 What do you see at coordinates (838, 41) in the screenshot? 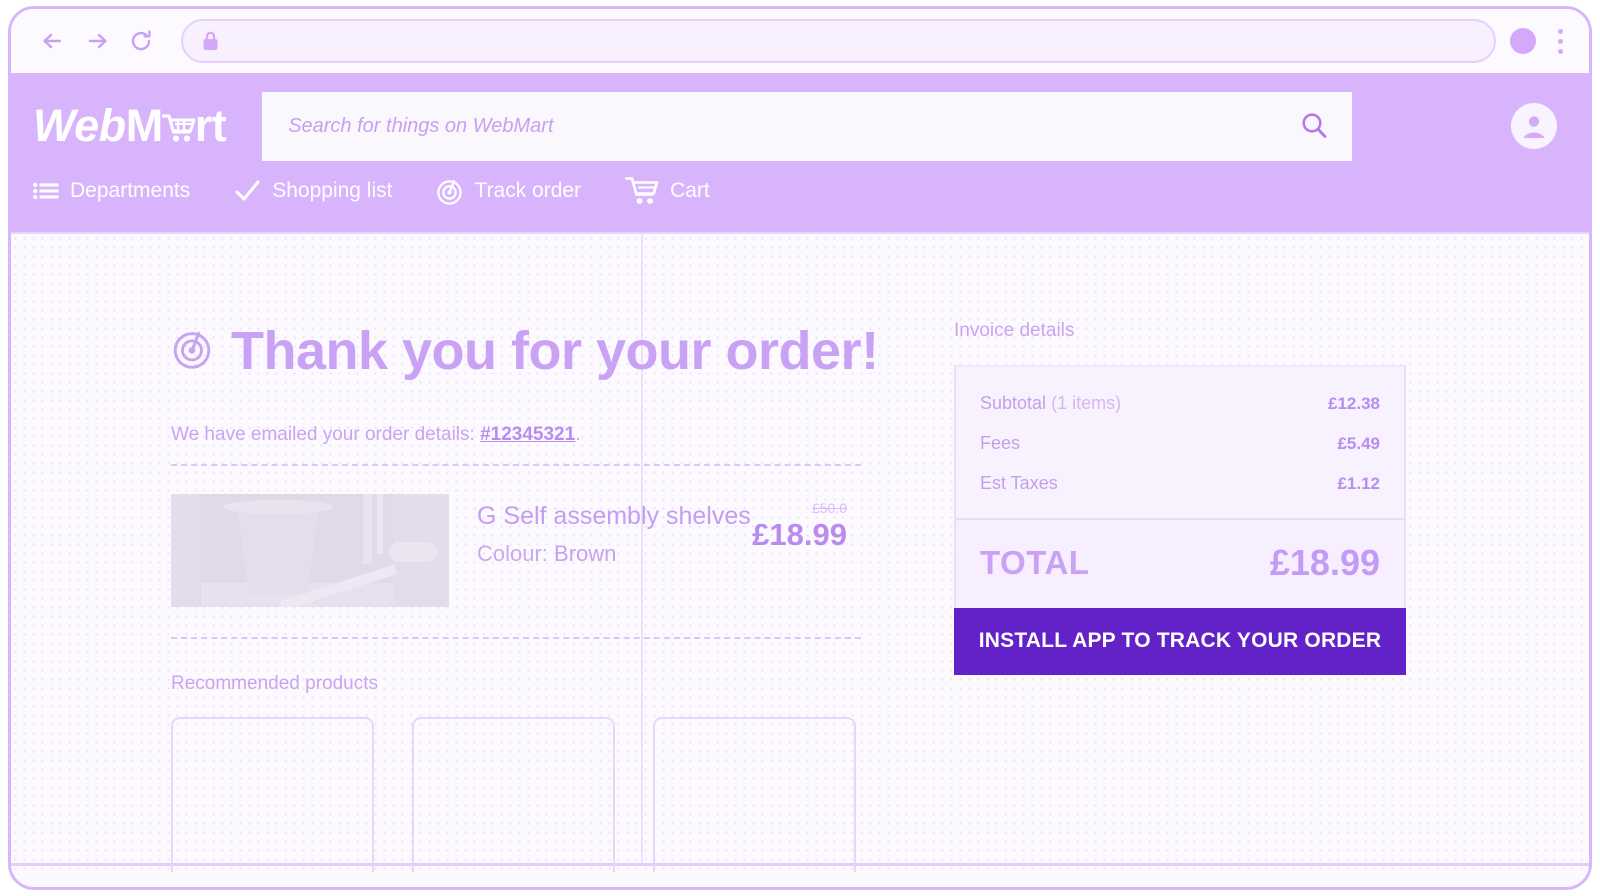
I see `address-bar` at bounding box center [838, 41].